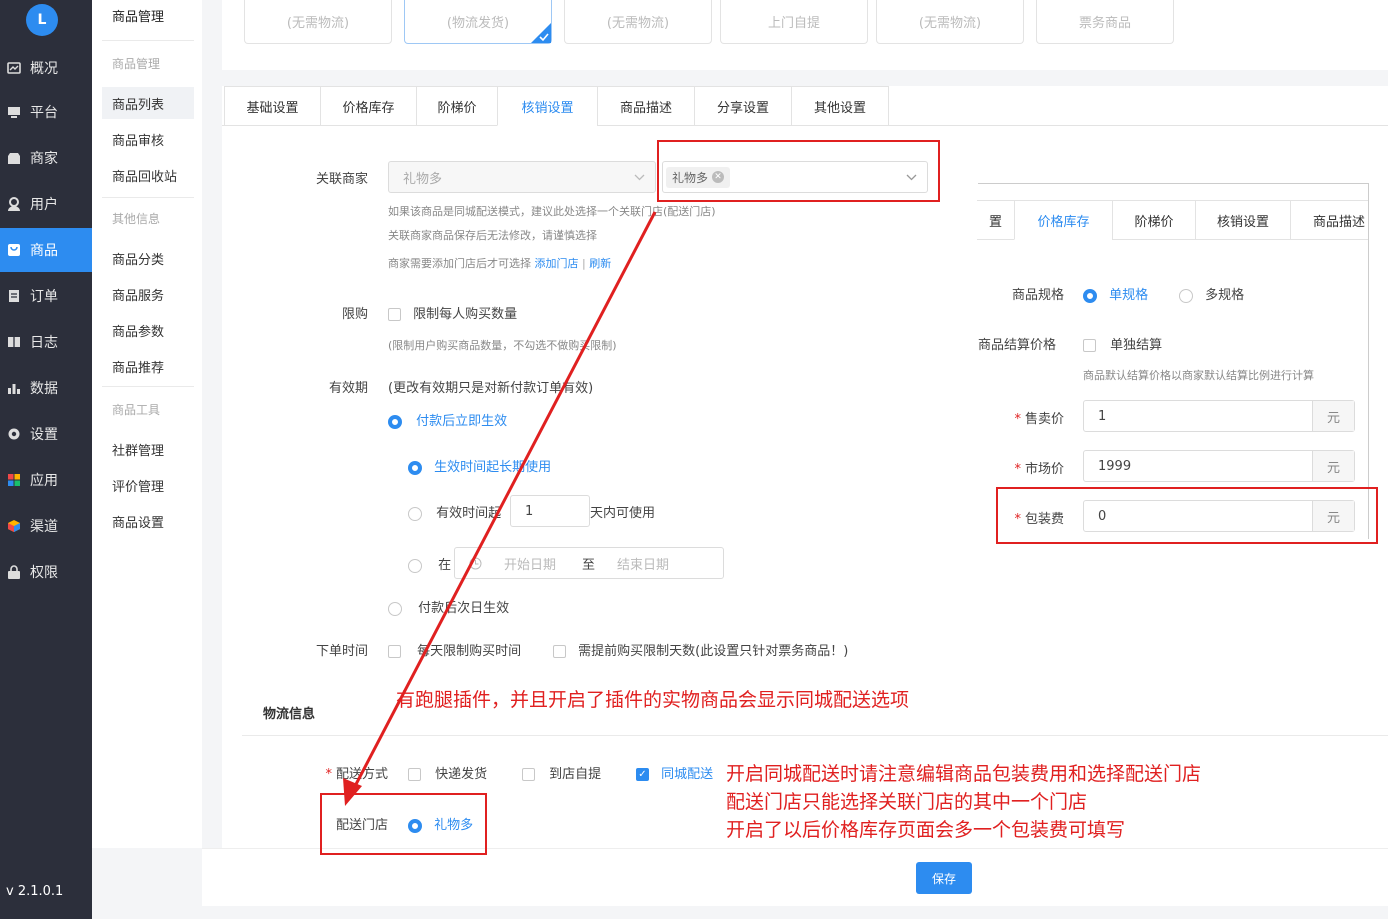  What do you see at coordinates (907, 802) in the screenshot?
I see `annotation-note-2: 配送门店只能选择关联门店的其中一个门店` at bounding box center [907, 802].